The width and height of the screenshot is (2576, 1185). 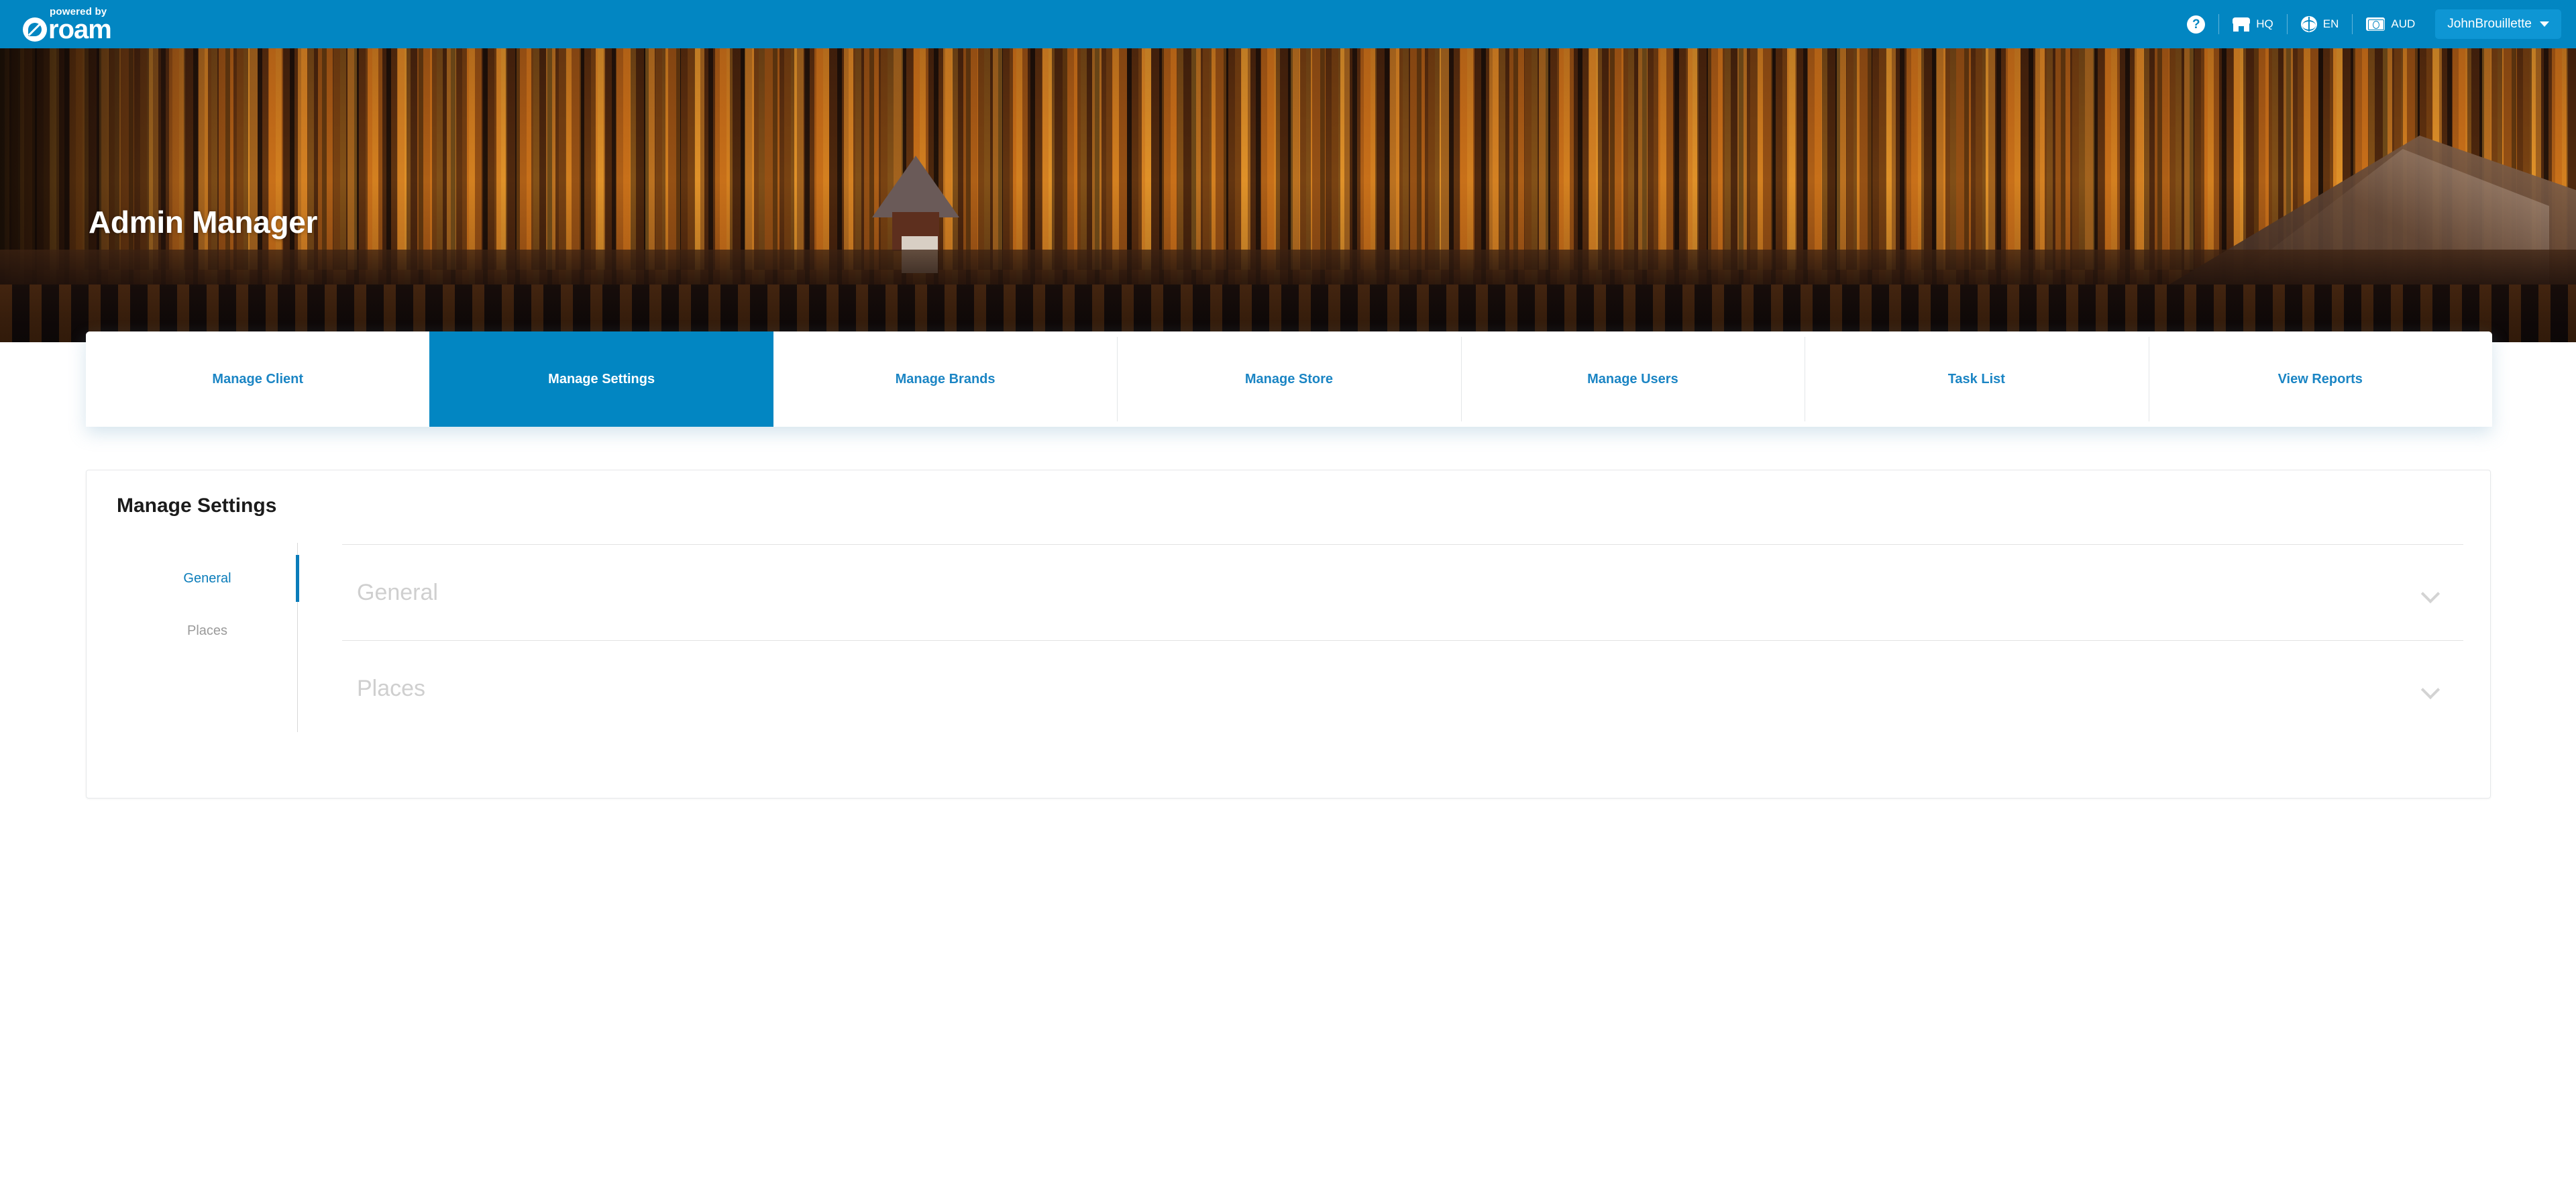 I want to click on panel-title: Manage Settings, so click(x=197, y=506).